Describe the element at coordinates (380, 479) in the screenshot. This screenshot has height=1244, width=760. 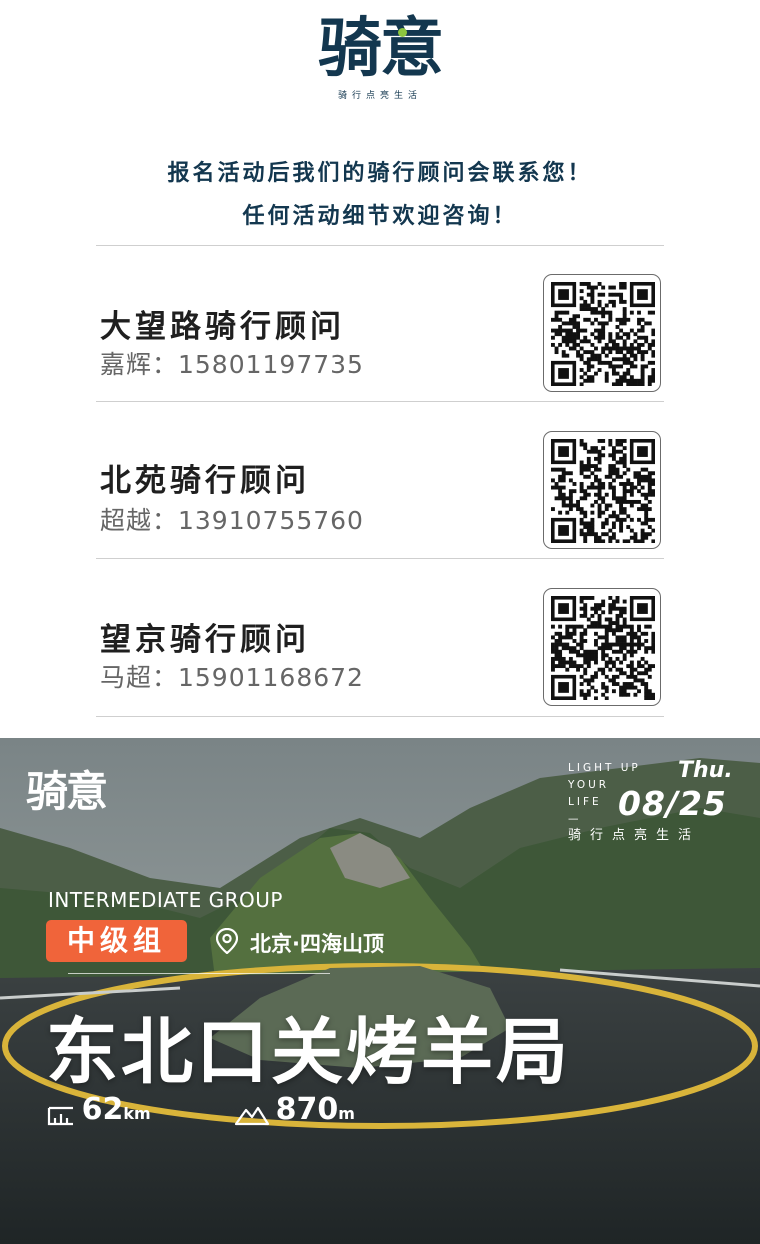
I see `advisor-card-beiyuan: 北苑骑行顾问 超越：13910755760` at that location.